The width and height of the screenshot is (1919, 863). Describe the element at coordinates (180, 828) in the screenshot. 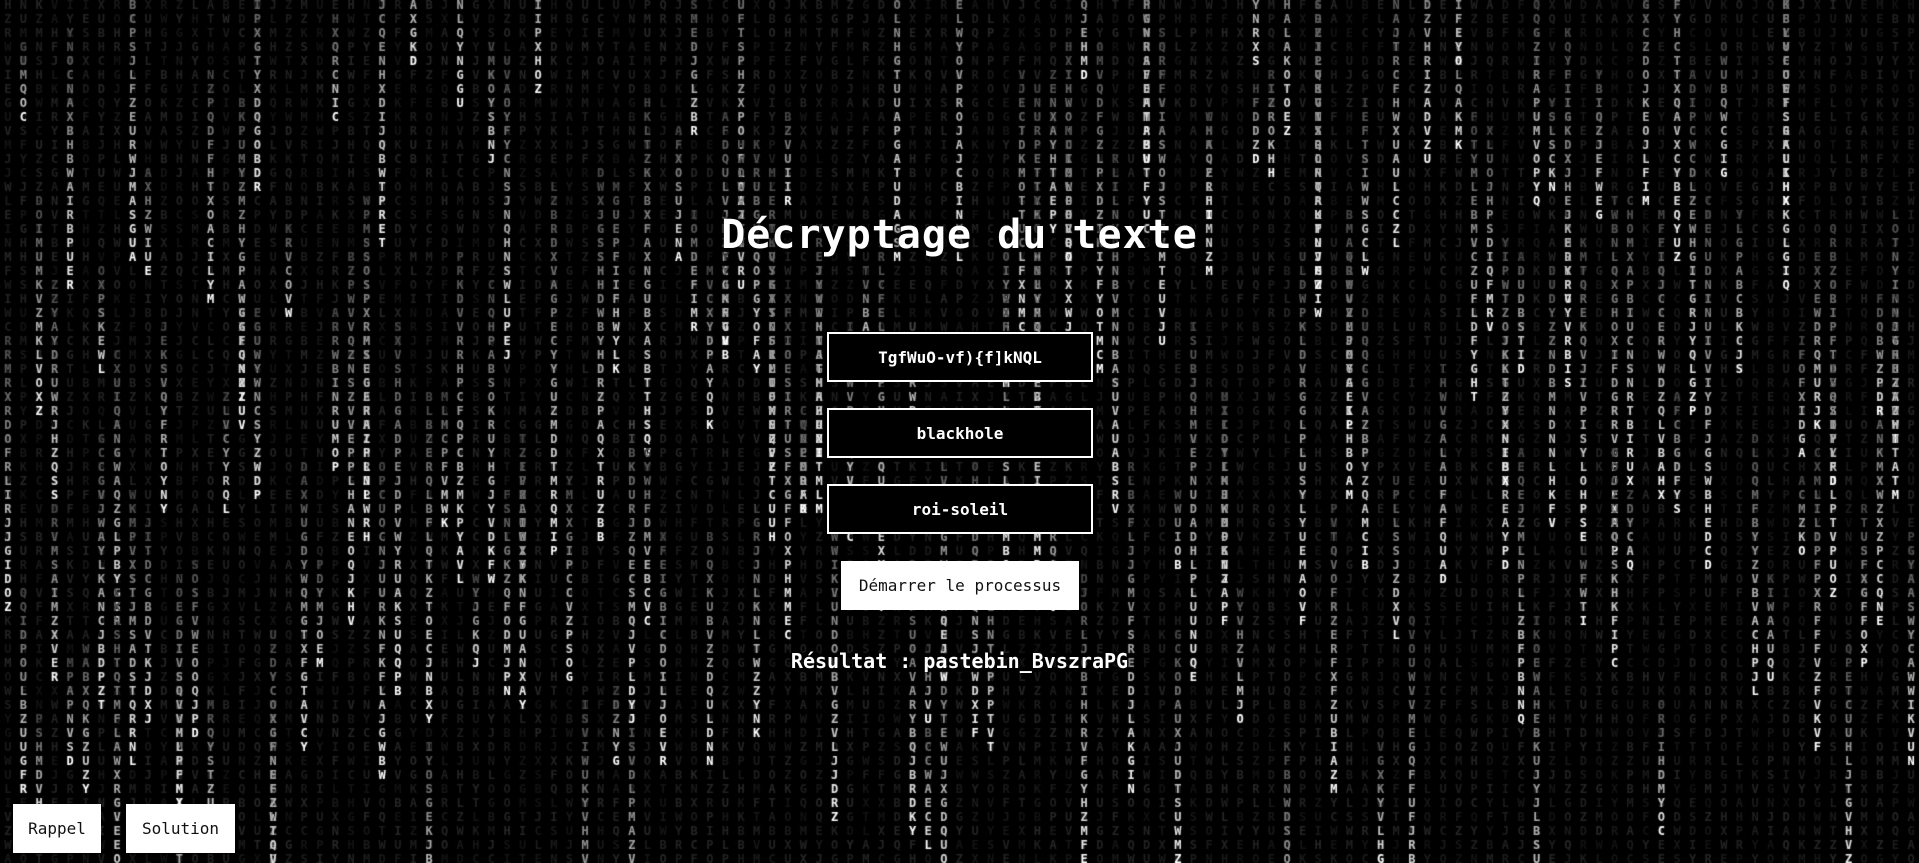

I see `solution-button: Solution` at that location.